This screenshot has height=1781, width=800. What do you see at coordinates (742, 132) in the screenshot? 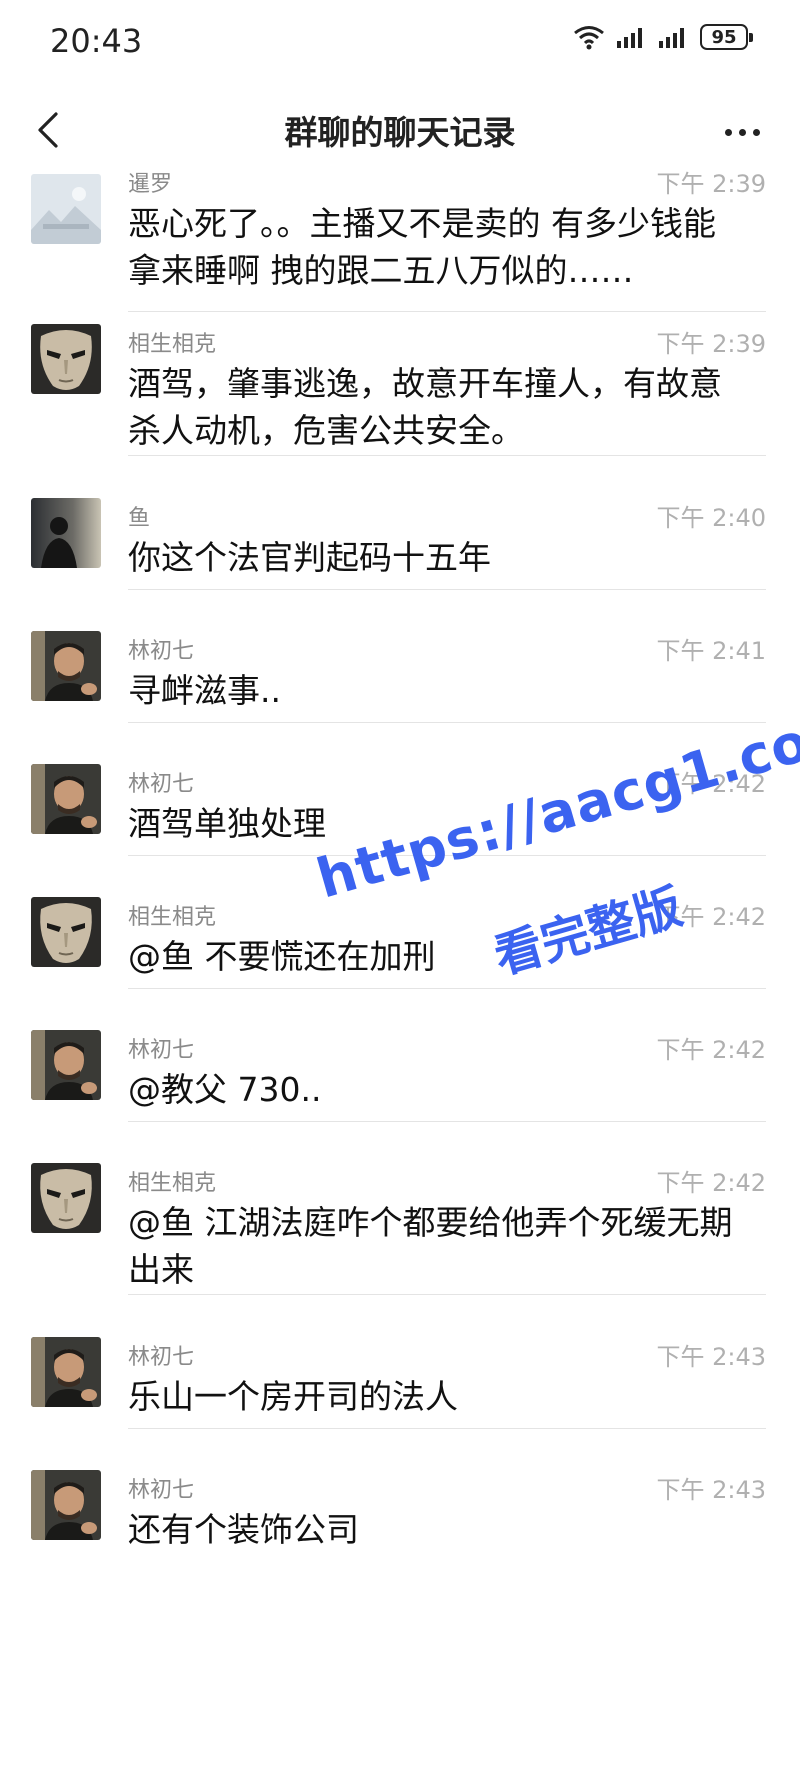
I see `more-button` at bounding box center [742, 132].